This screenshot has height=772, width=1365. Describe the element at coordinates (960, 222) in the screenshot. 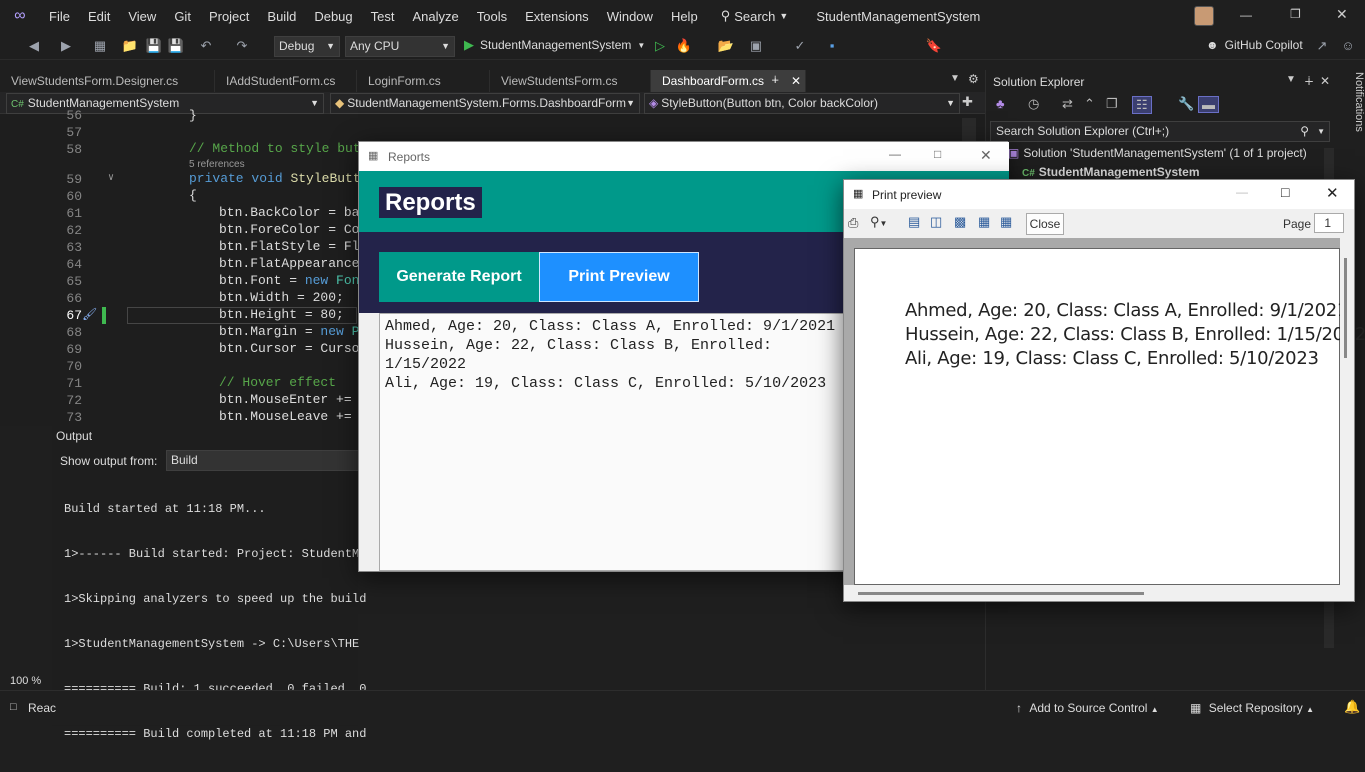

I see `three-pages-icon: ▩` at that location.